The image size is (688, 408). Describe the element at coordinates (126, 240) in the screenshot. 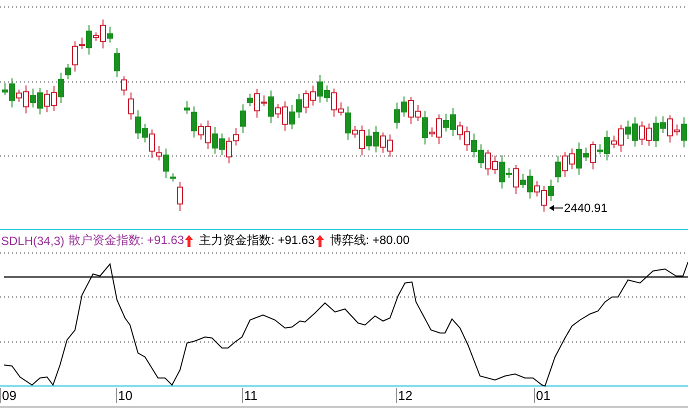

I see `indicator-value: 散户资金指数: +91.63` at that location.